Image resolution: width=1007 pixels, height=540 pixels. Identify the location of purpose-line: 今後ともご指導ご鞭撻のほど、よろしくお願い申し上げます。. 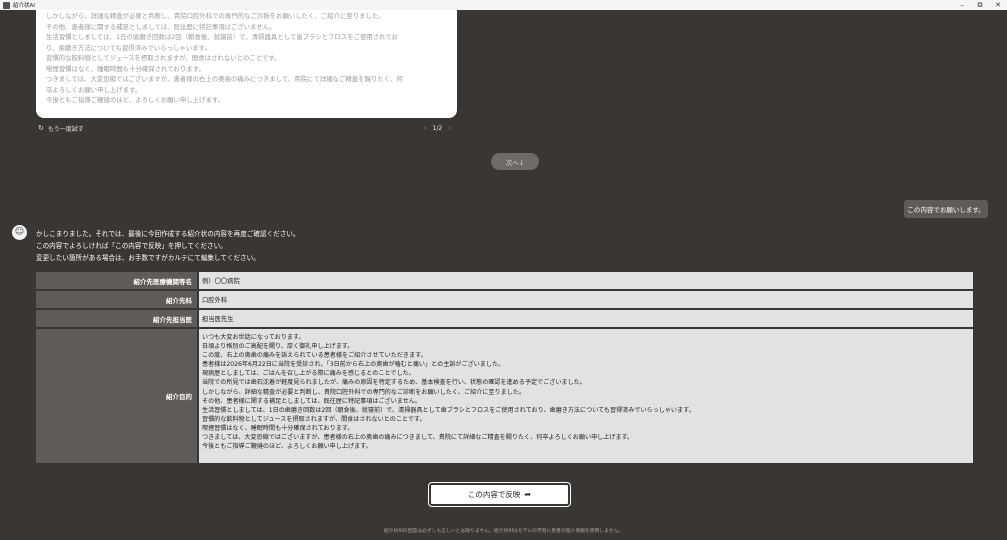
(287, 447).